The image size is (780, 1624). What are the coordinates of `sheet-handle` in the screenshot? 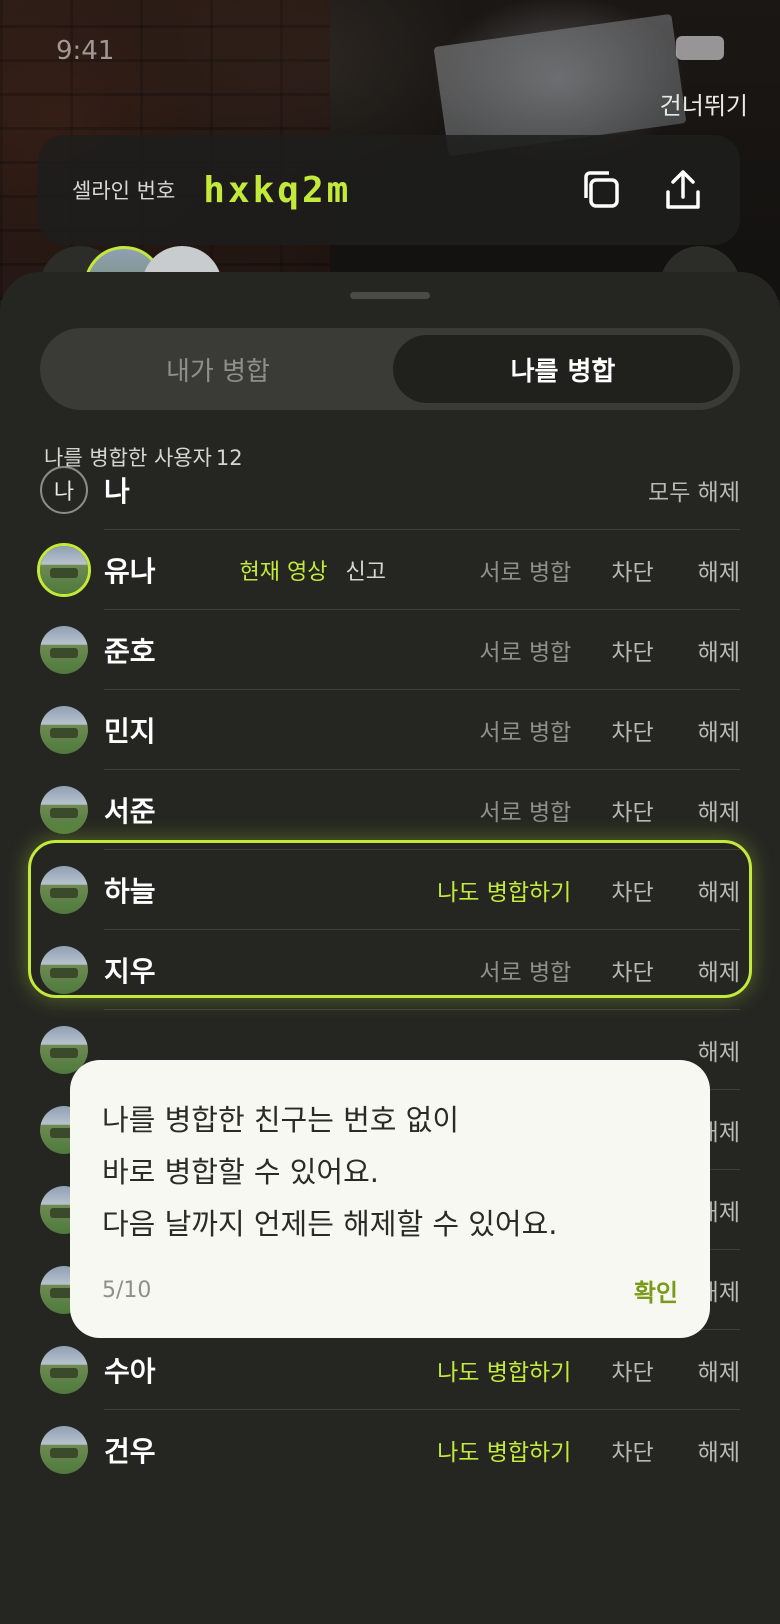 It's located at (390, 295).